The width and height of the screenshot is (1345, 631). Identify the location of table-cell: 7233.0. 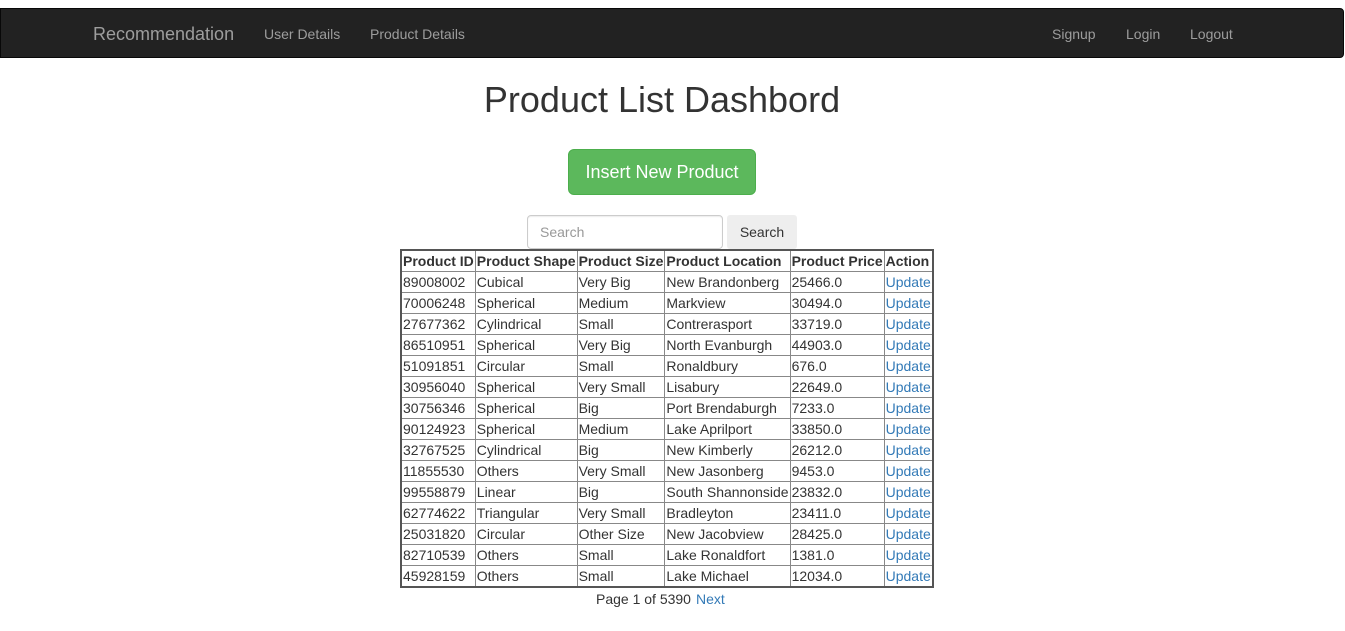
(837, 408).